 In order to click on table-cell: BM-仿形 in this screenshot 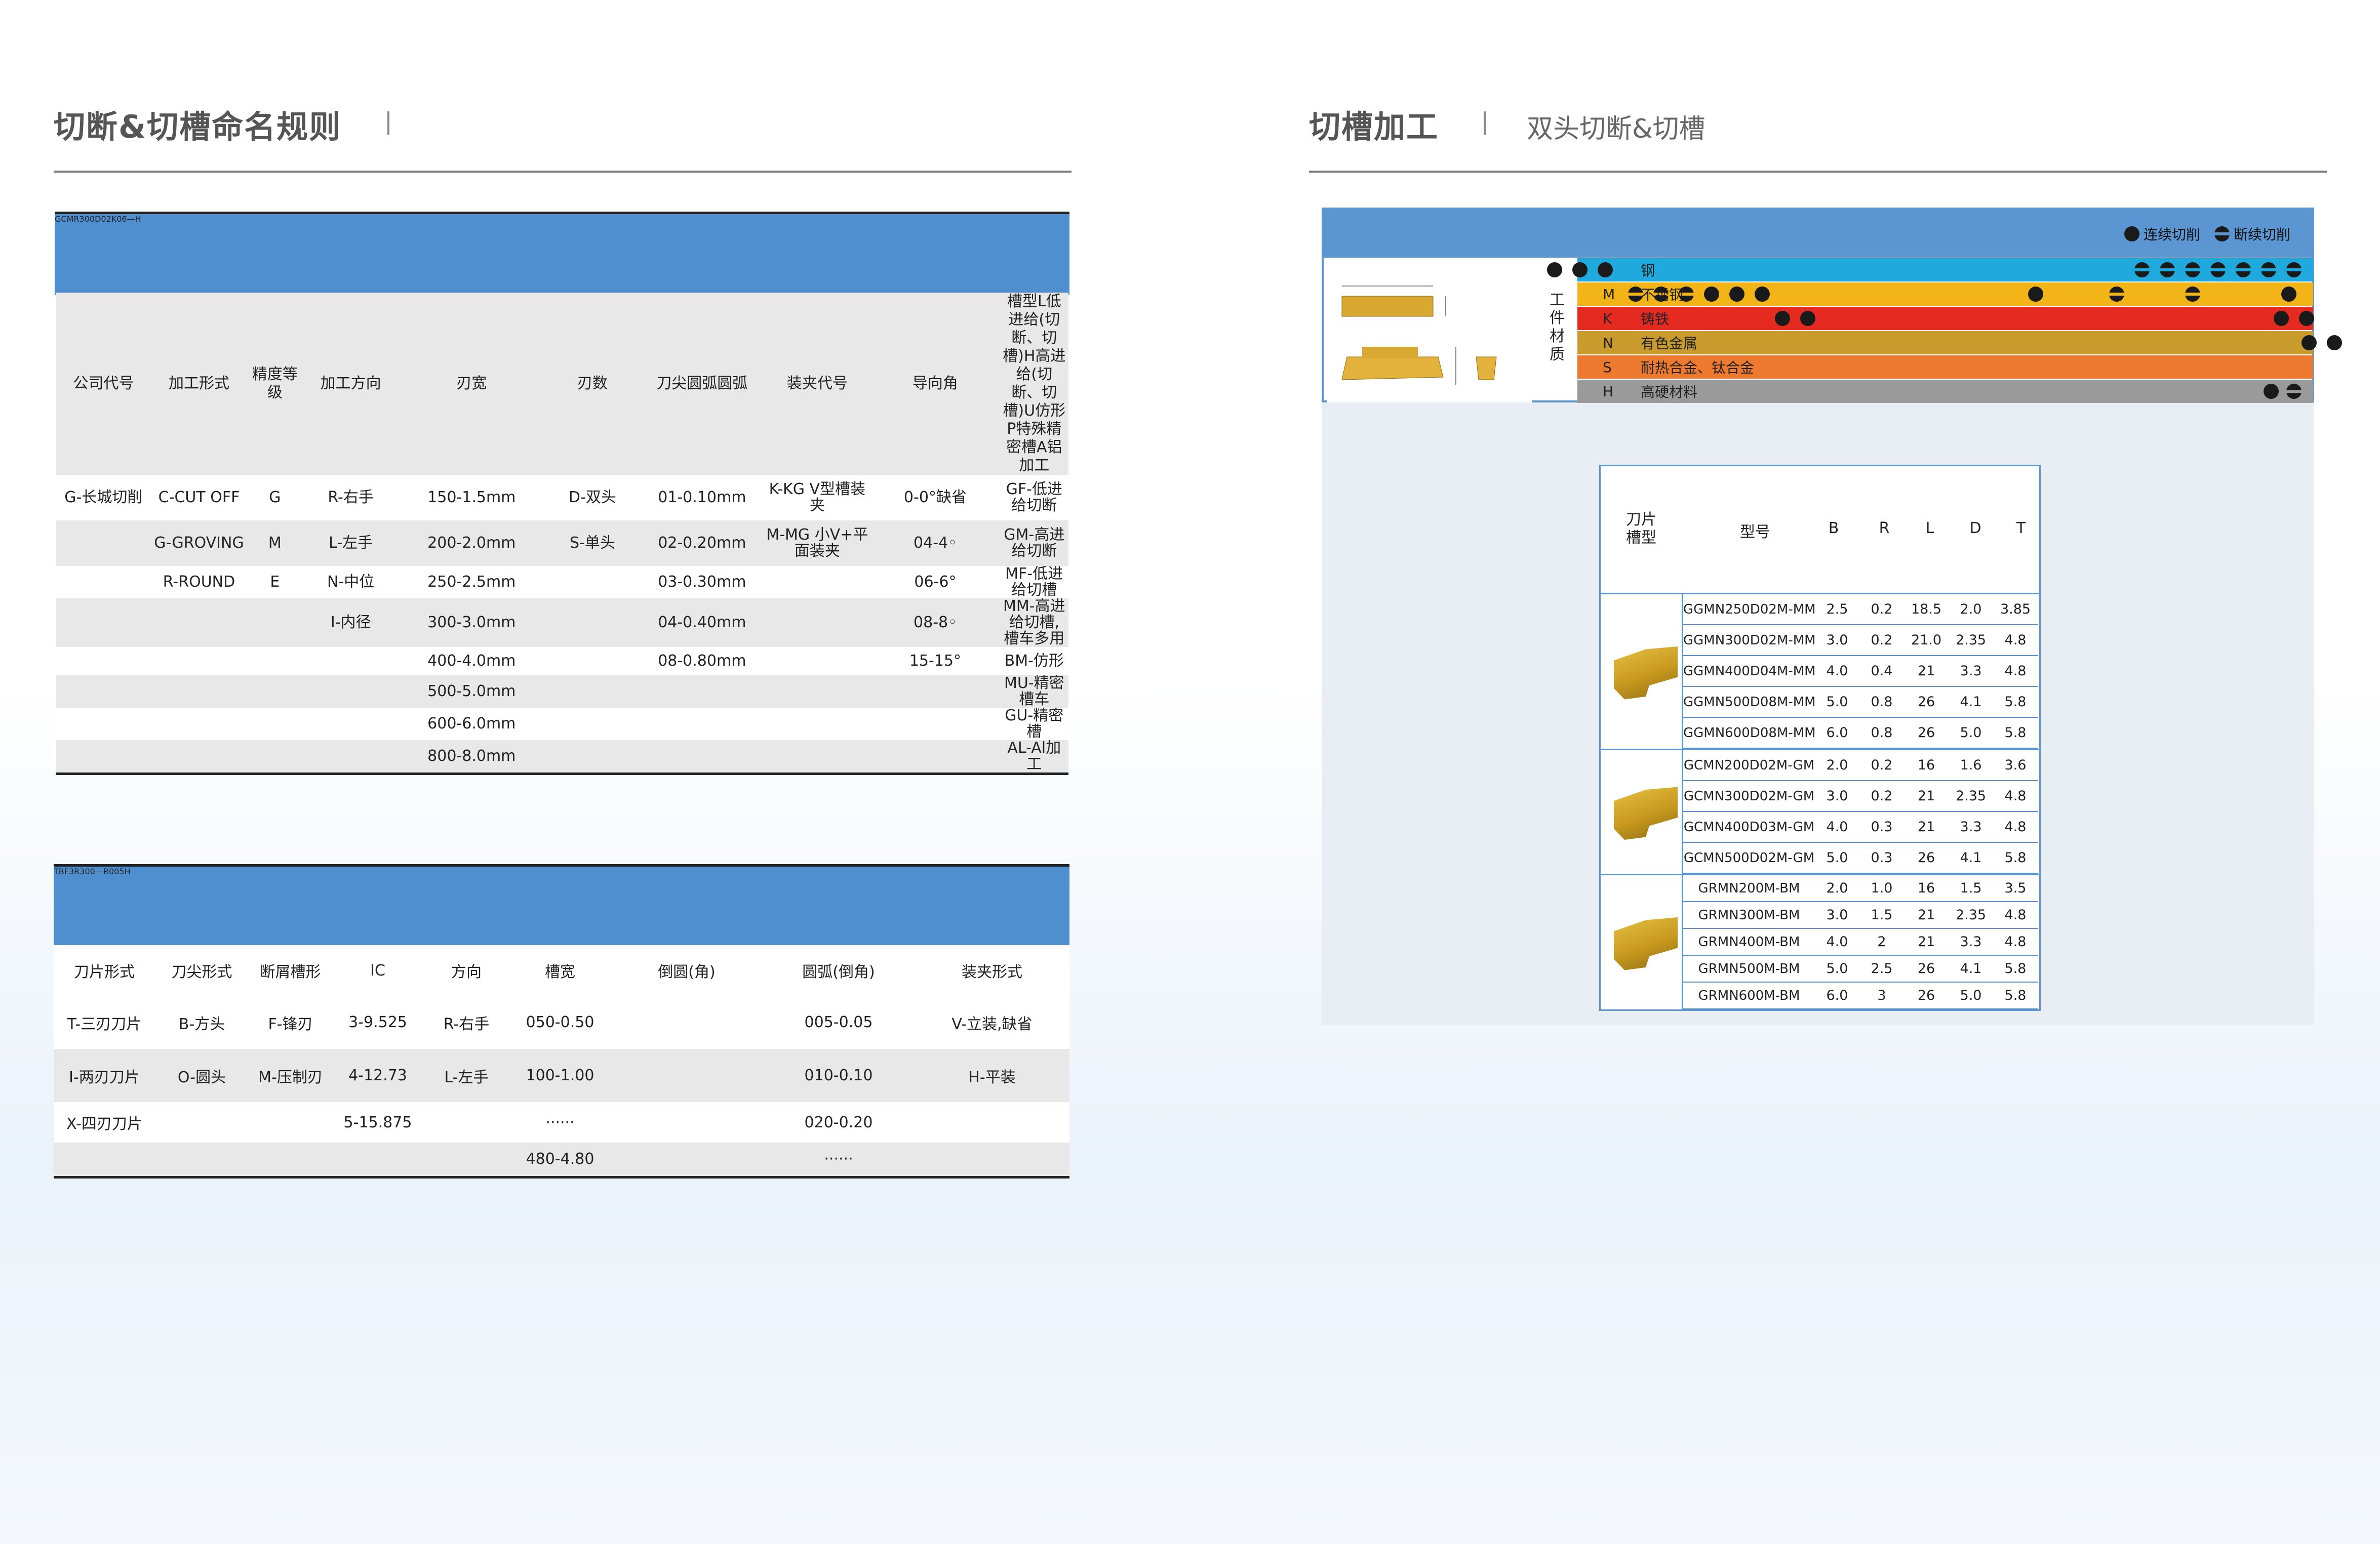, I will do `click(1034, 661)`.